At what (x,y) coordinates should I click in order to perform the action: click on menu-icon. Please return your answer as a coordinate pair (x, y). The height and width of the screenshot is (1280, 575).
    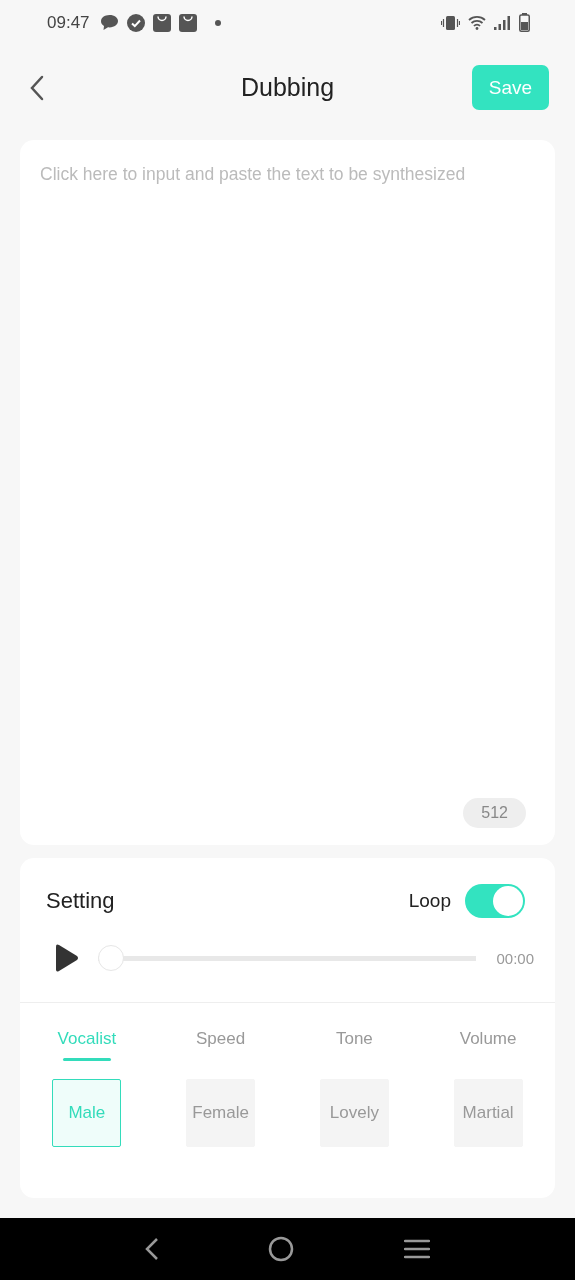
    Looking at the image, I should click on (417, 1249).